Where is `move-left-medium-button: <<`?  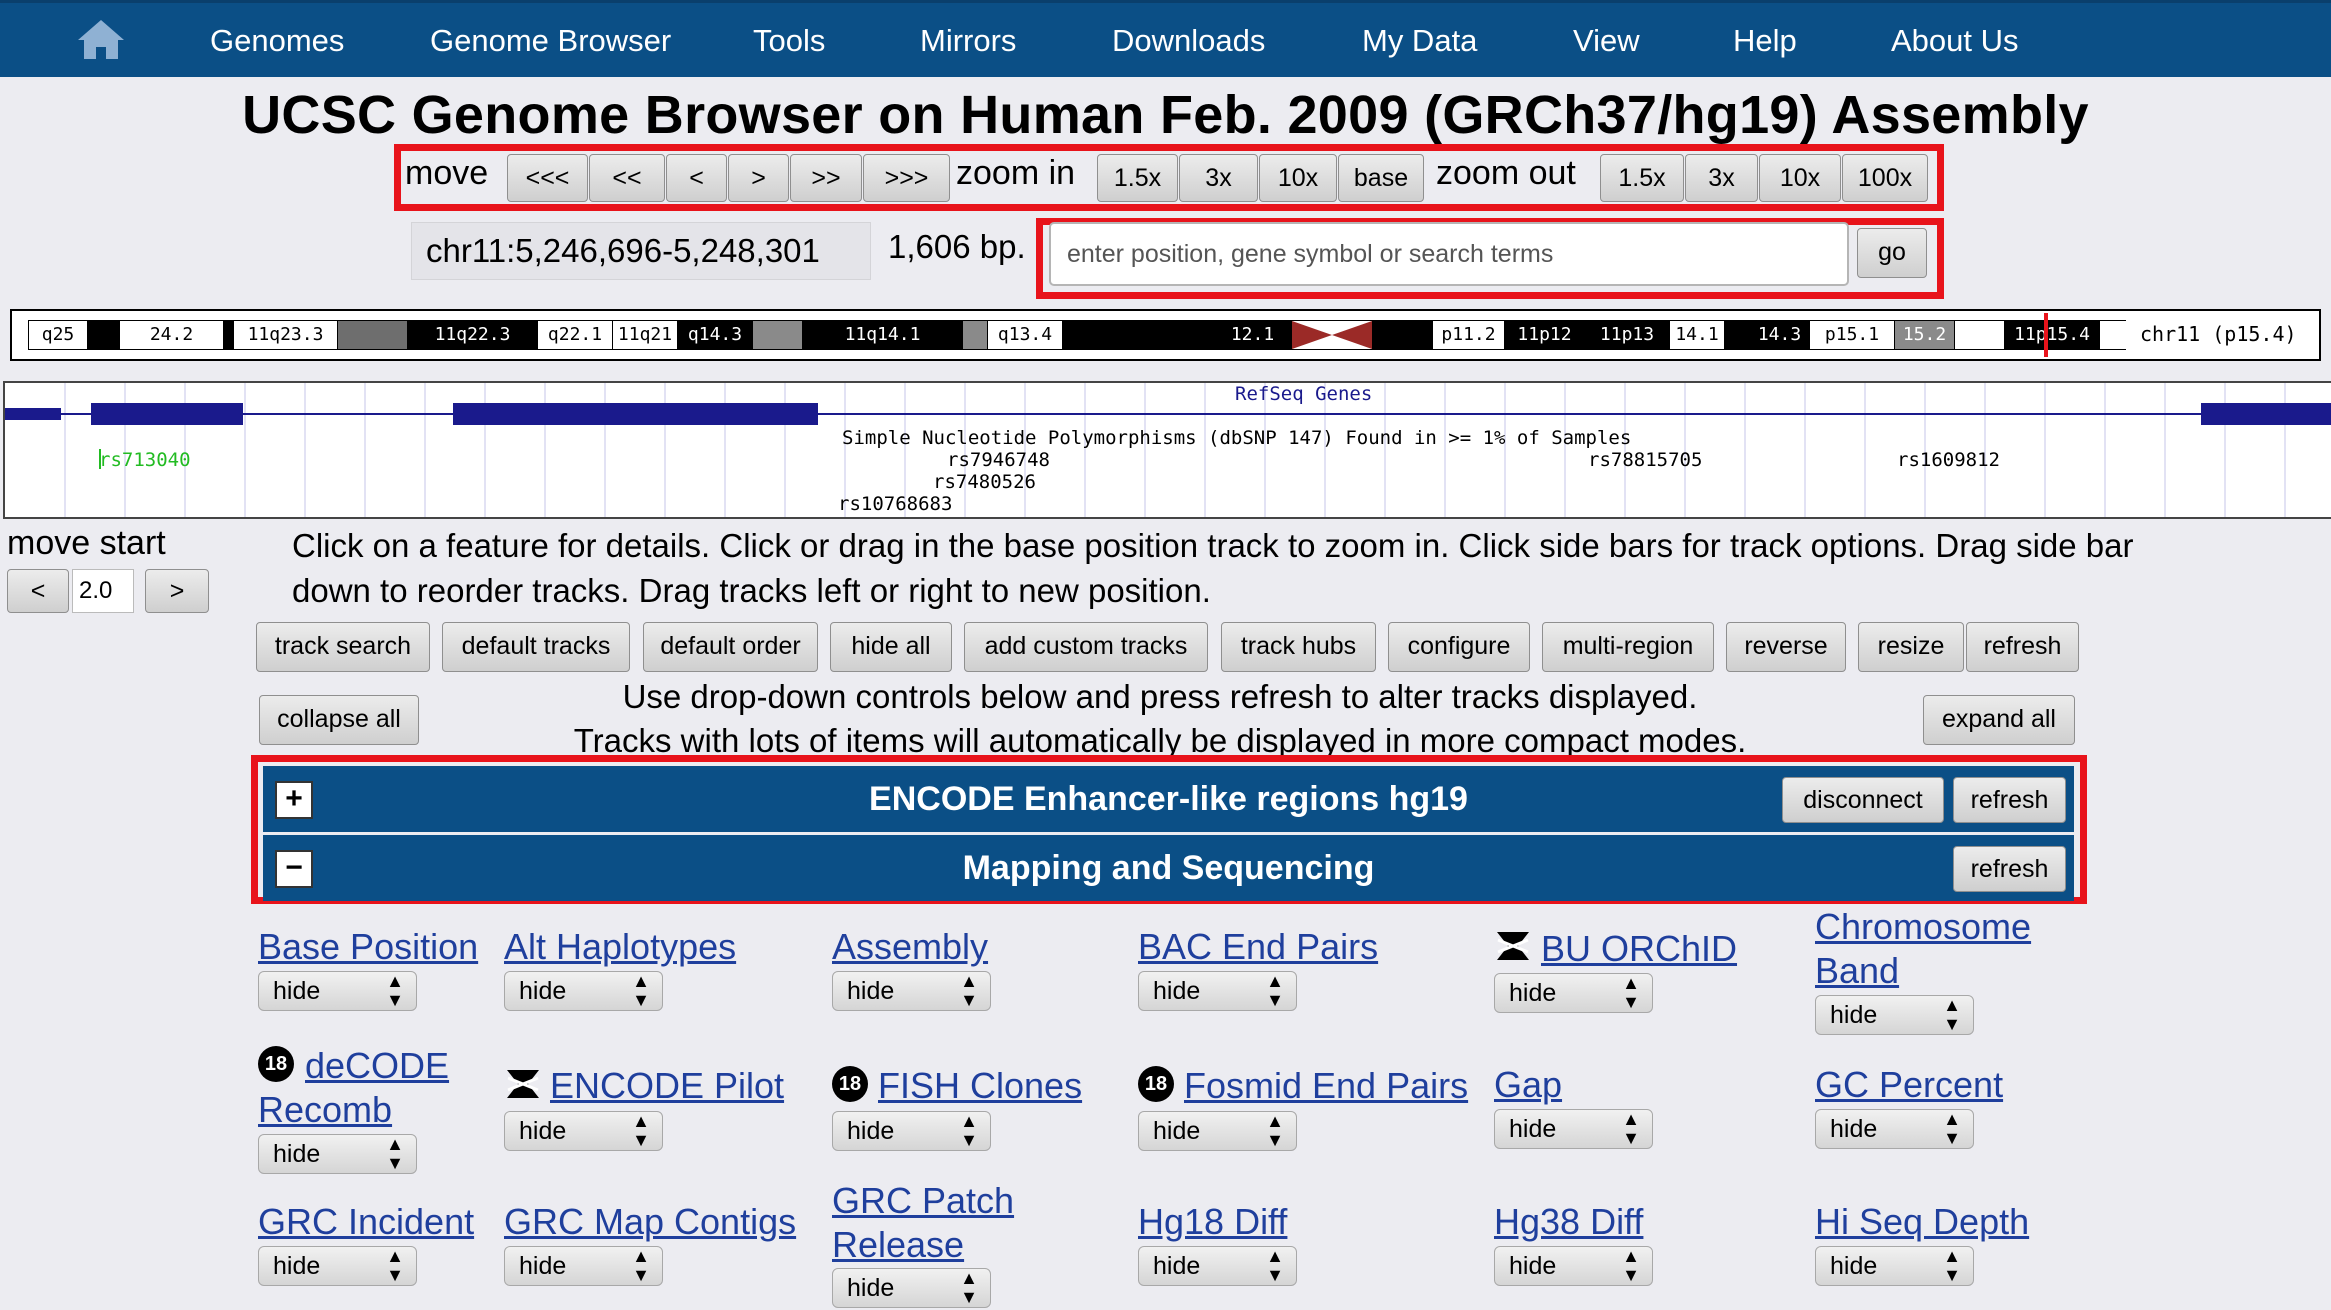
move-left-medium-button: << is located at coordinates (627, 178).